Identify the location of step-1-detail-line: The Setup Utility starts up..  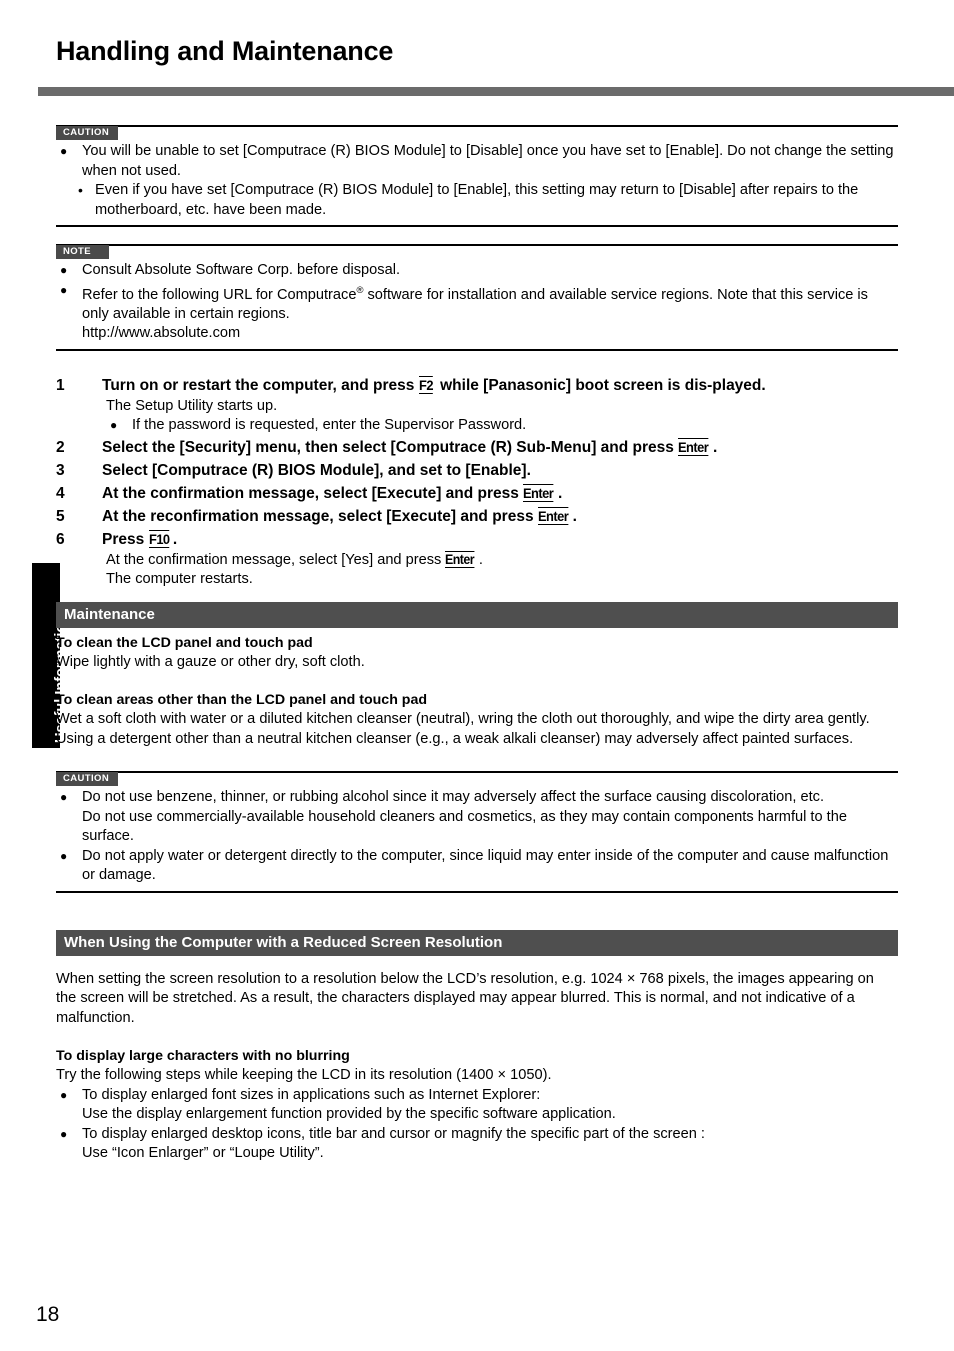
(192, 405).